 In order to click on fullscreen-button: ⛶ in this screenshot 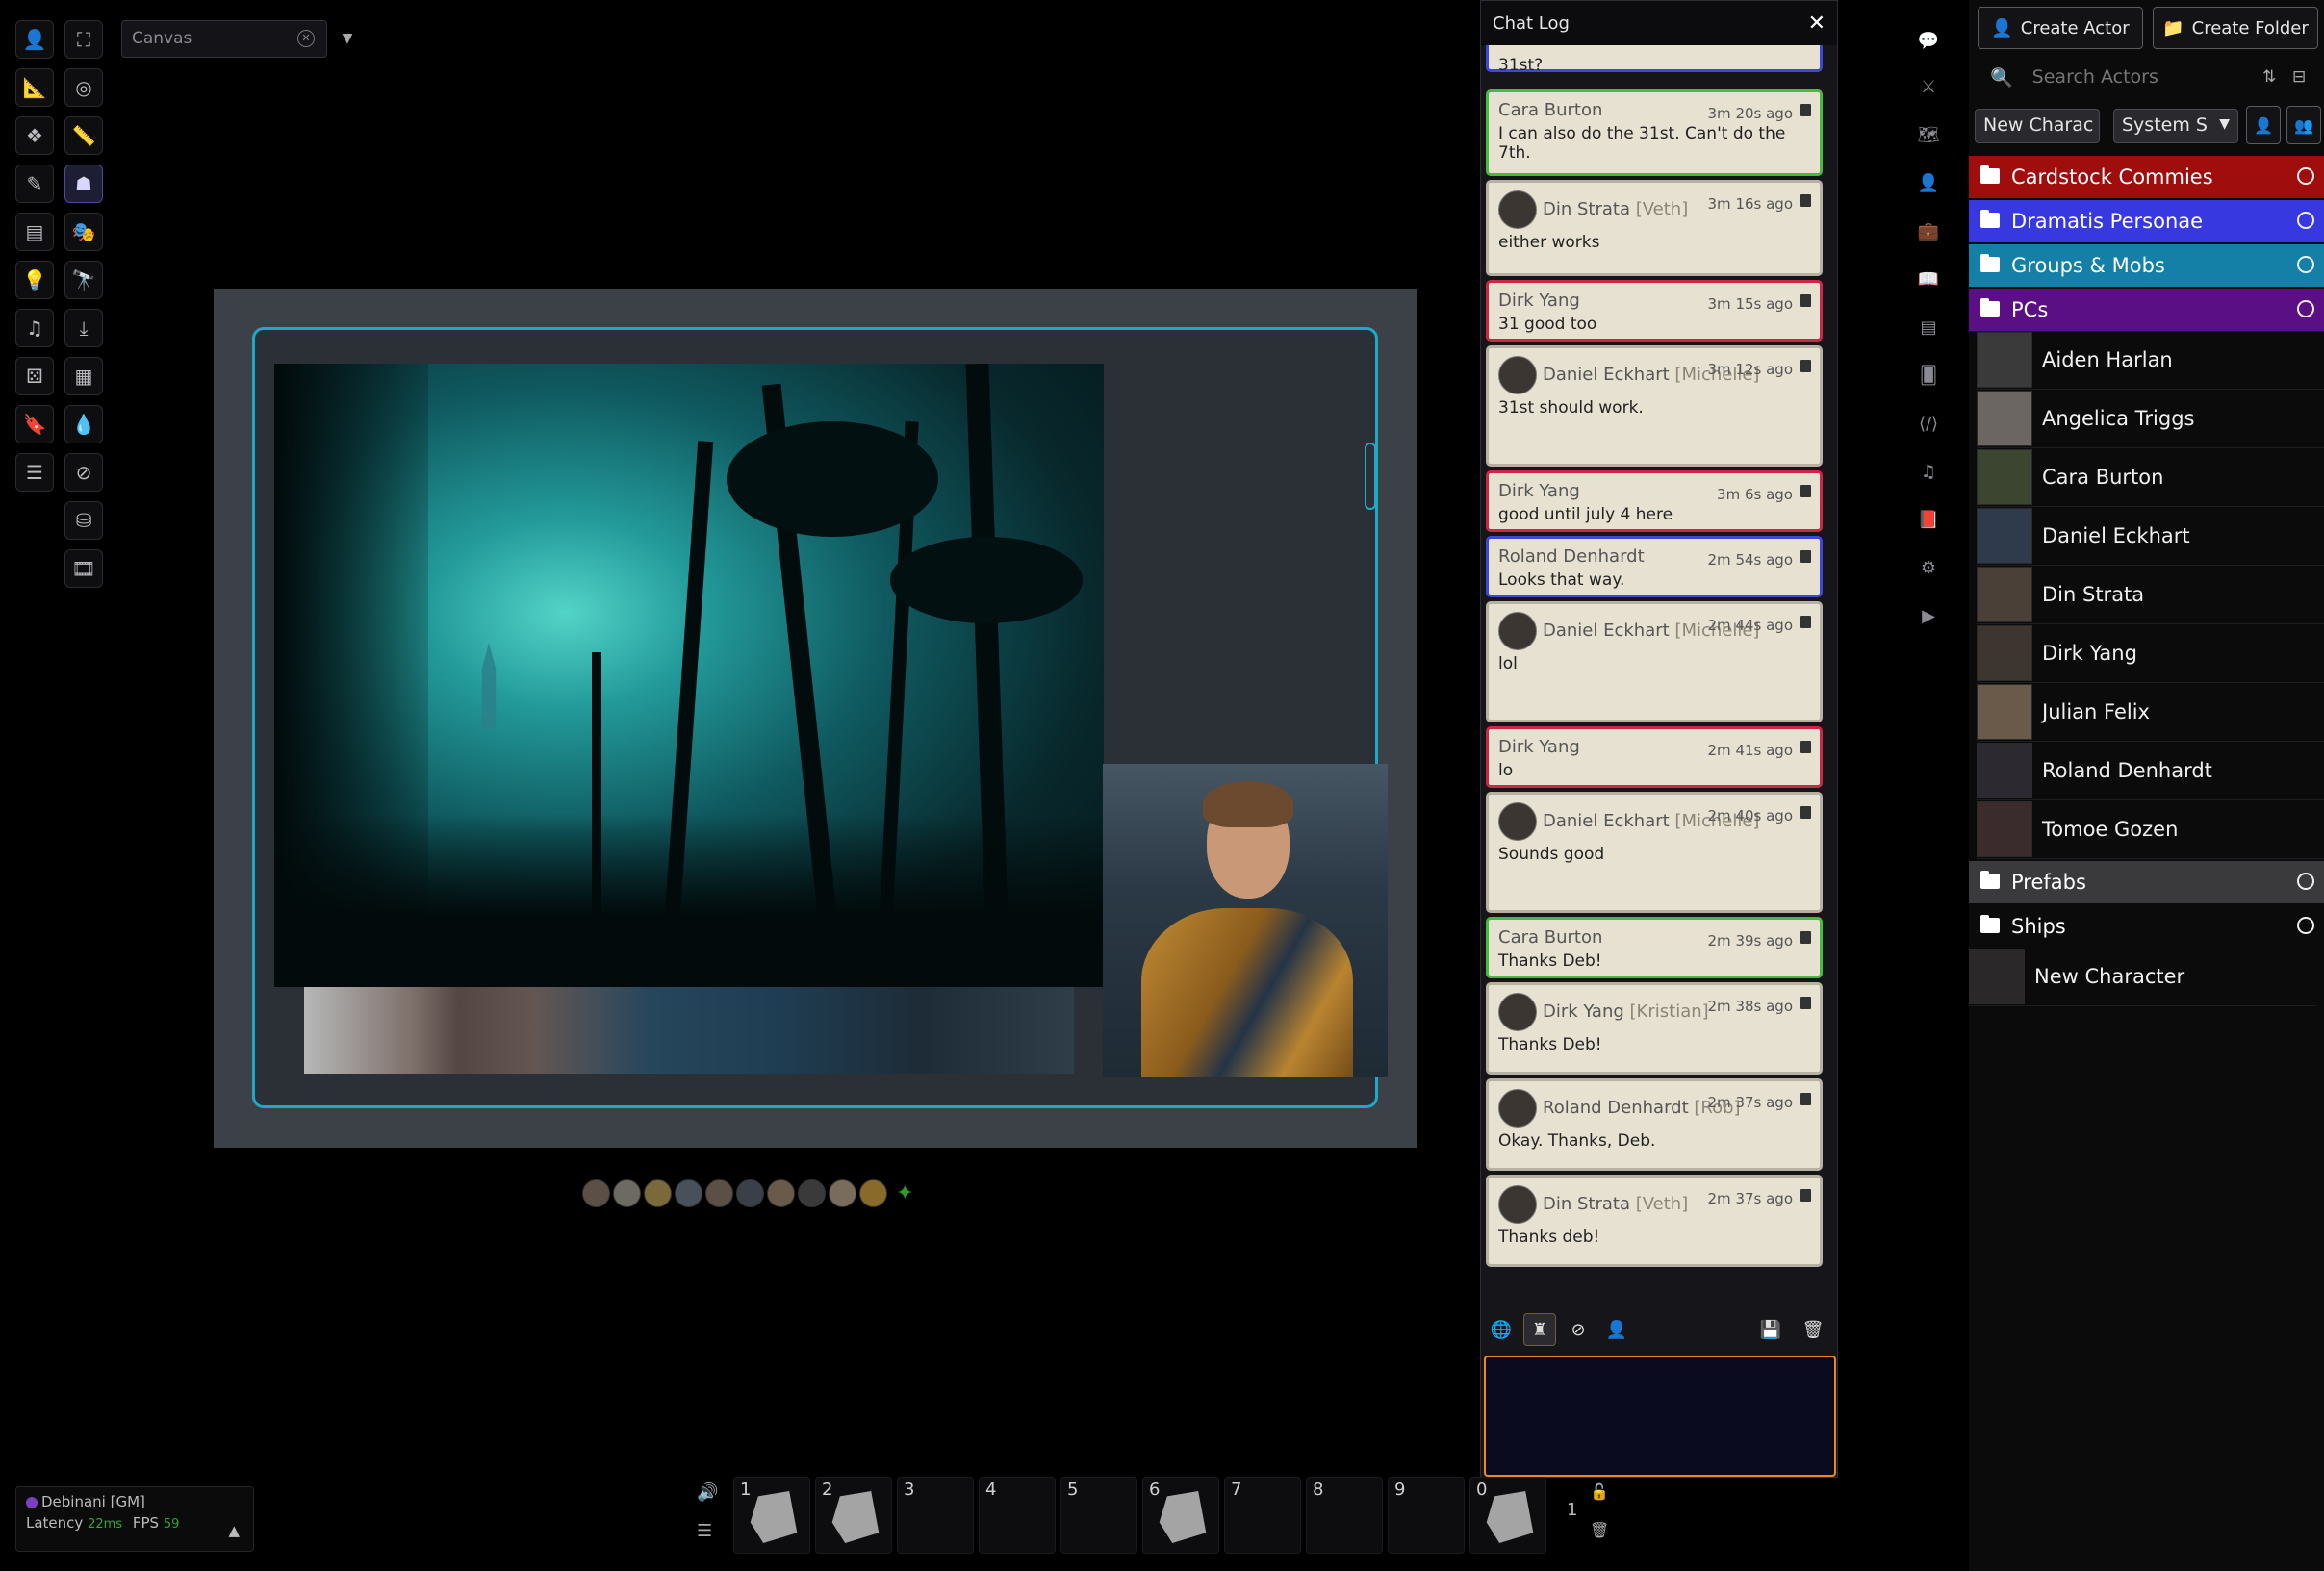, I will do `click(84, 39)`.